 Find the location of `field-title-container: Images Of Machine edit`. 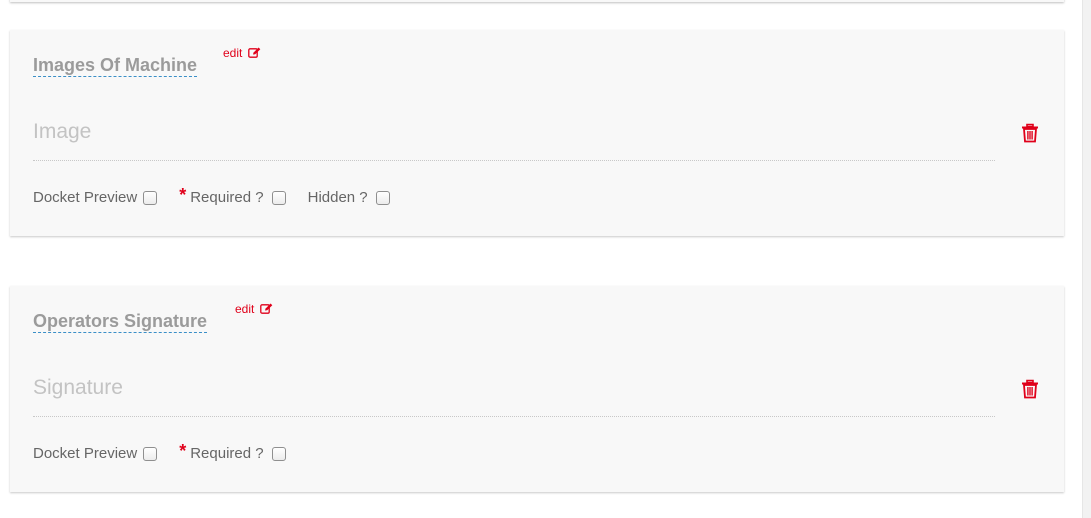

field-title-container: Images Of Machine edit is located at coordinates (147, 61).